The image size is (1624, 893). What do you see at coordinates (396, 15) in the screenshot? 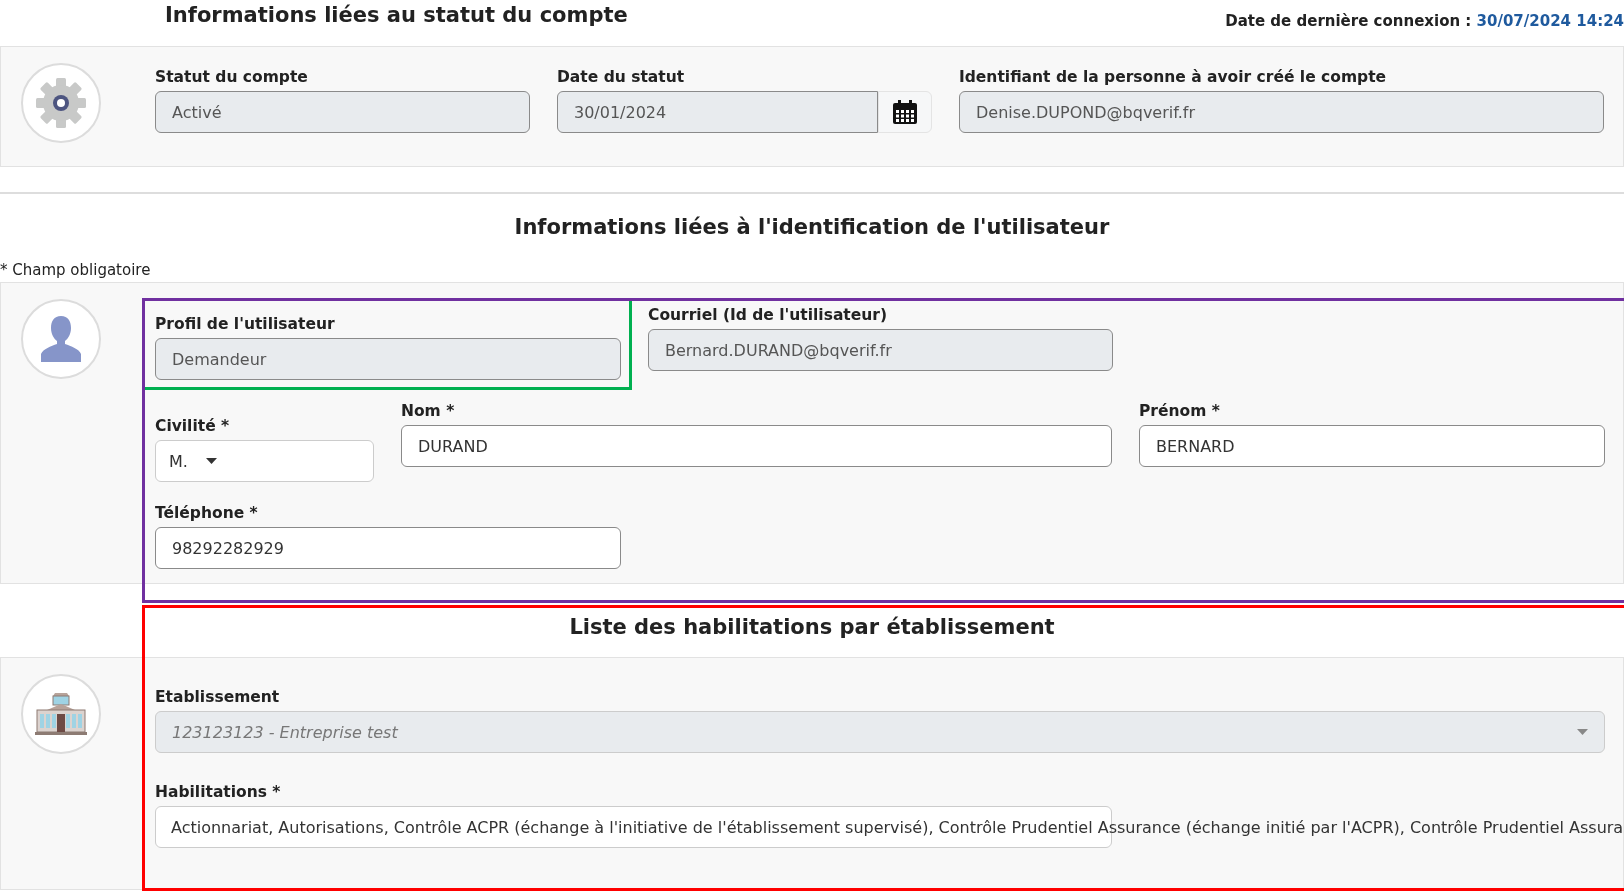
I see `section-title: Informations liées au statut du compte` at bounding box center [396, 15].